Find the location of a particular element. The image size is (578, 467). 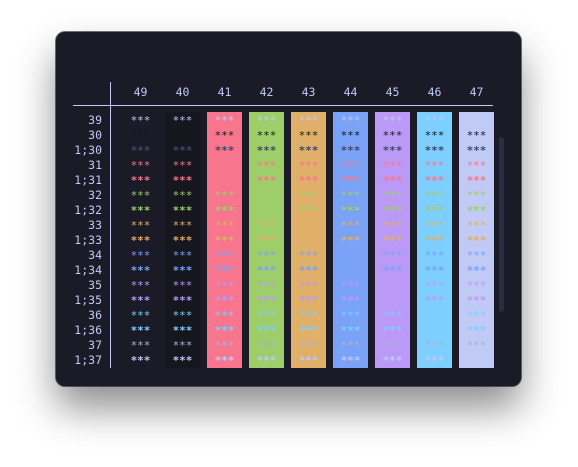

scrollbar is located at coordinates (501, 224).